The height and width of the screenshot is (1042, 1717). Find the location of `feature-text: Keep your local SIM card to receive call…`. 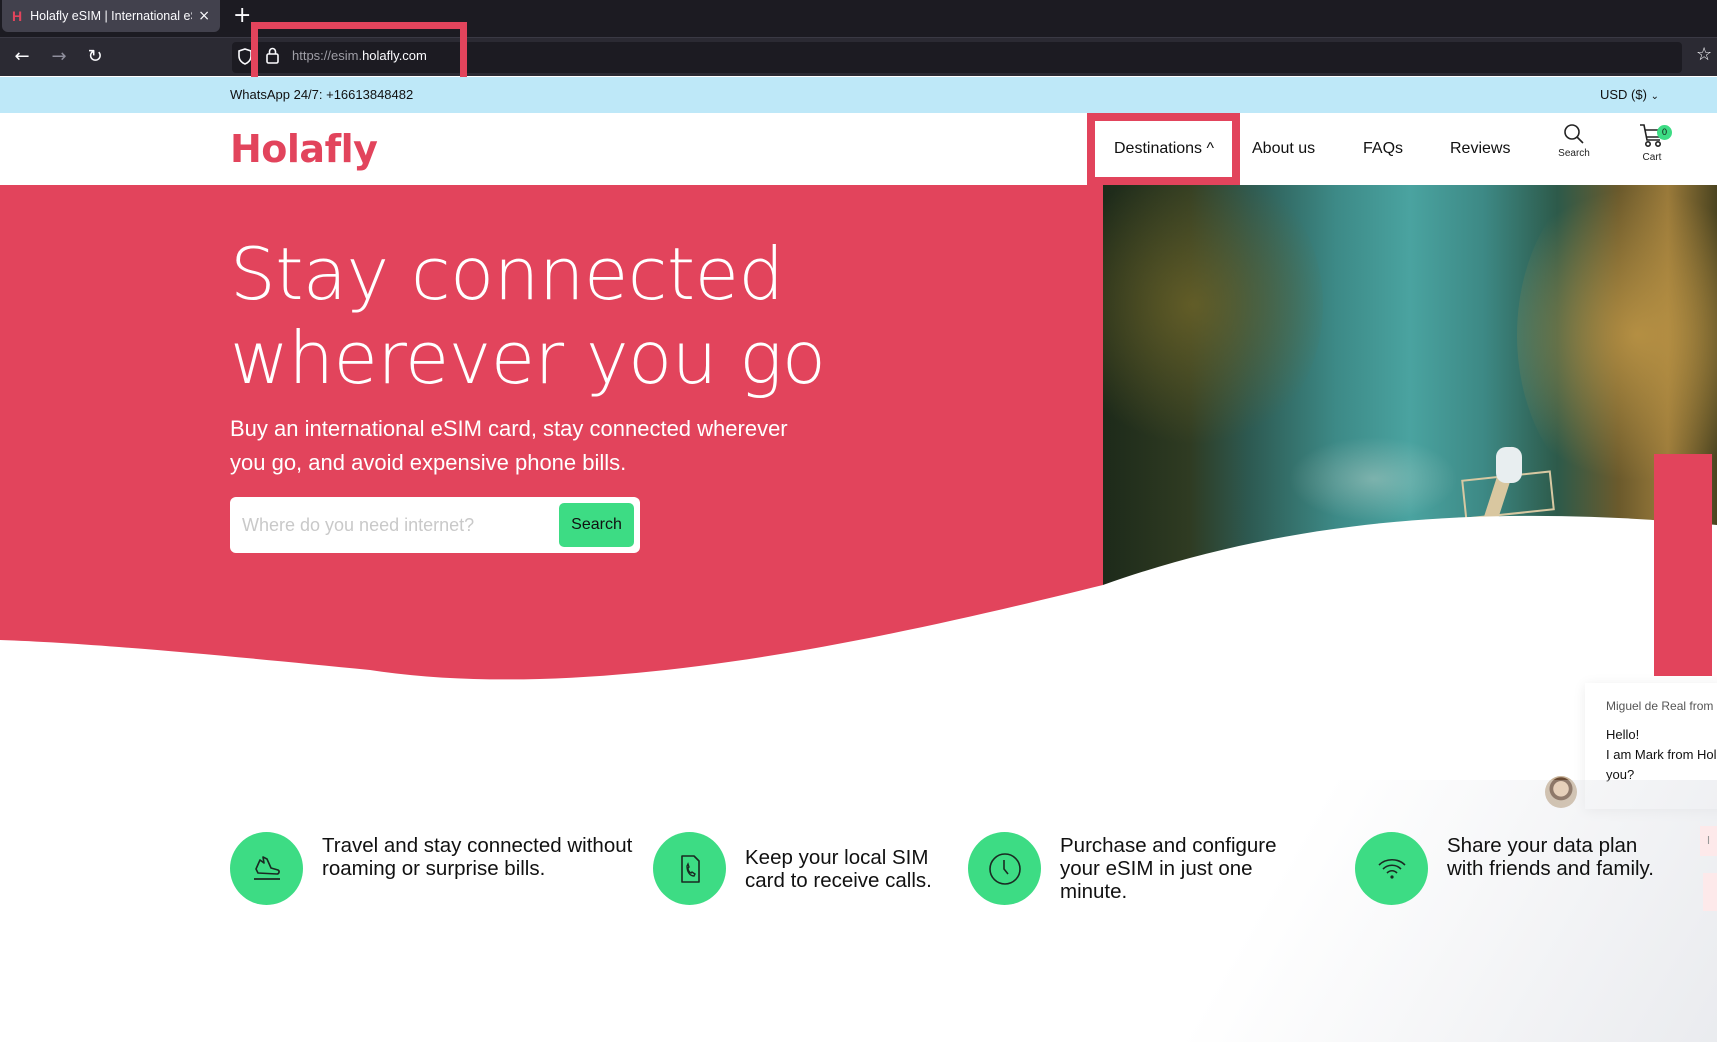

feature-text: Keep your local SIM card to receive call… is located at coordinates (838, 869).